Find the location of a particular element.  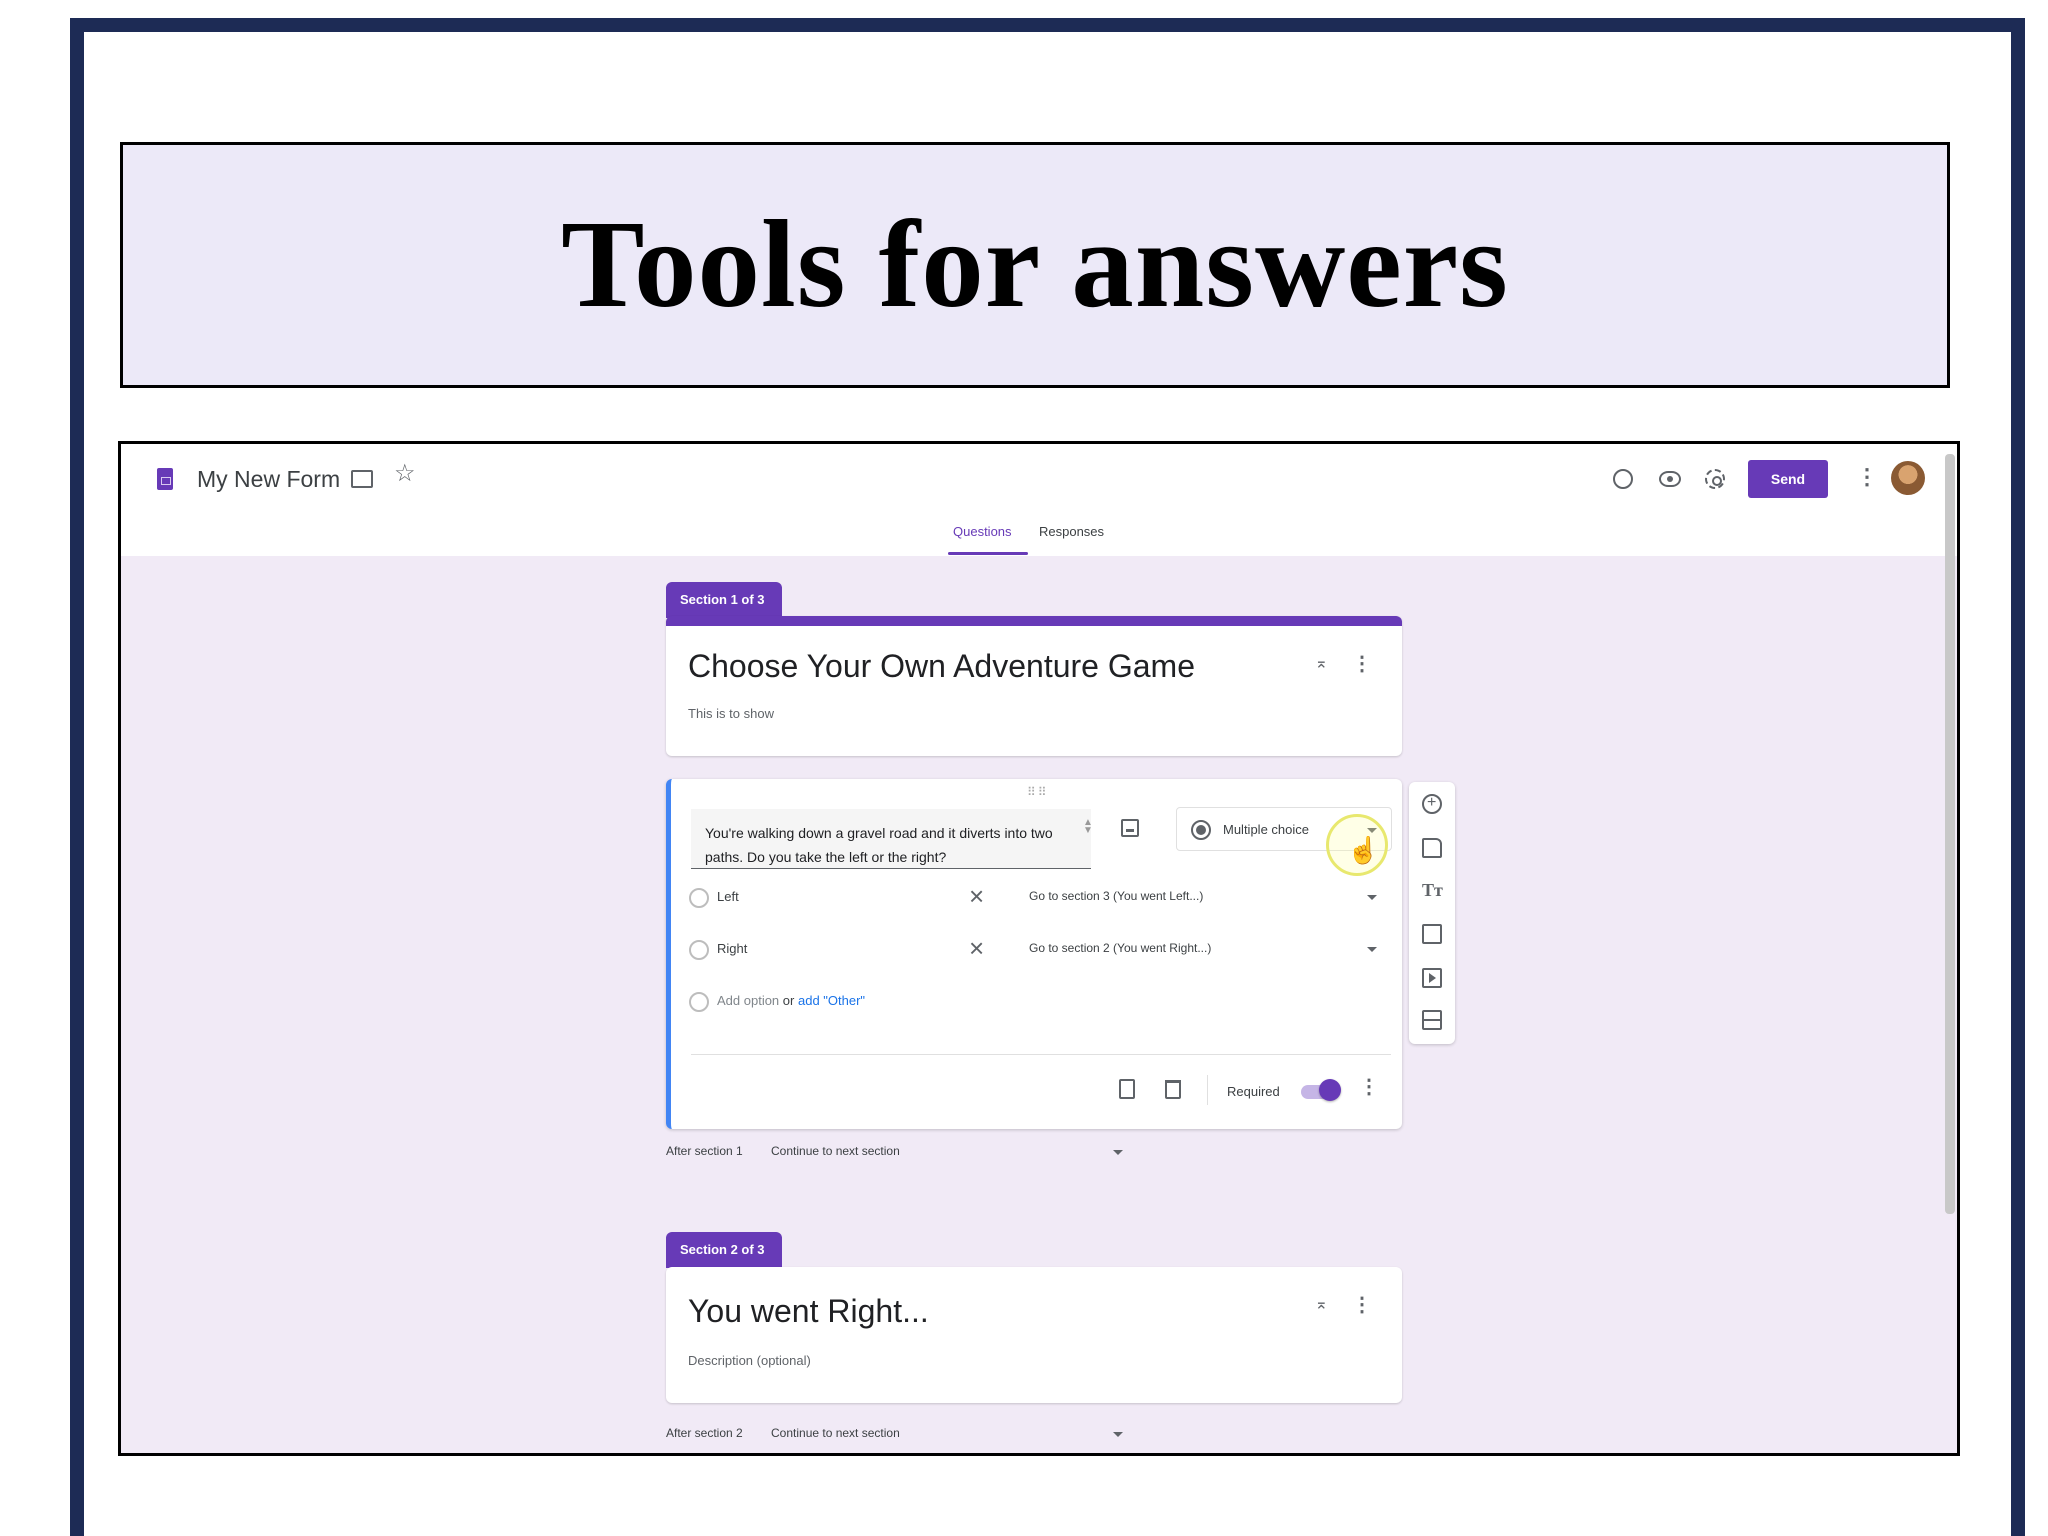

add-section-icon is located at coordinates (1432, 1020).